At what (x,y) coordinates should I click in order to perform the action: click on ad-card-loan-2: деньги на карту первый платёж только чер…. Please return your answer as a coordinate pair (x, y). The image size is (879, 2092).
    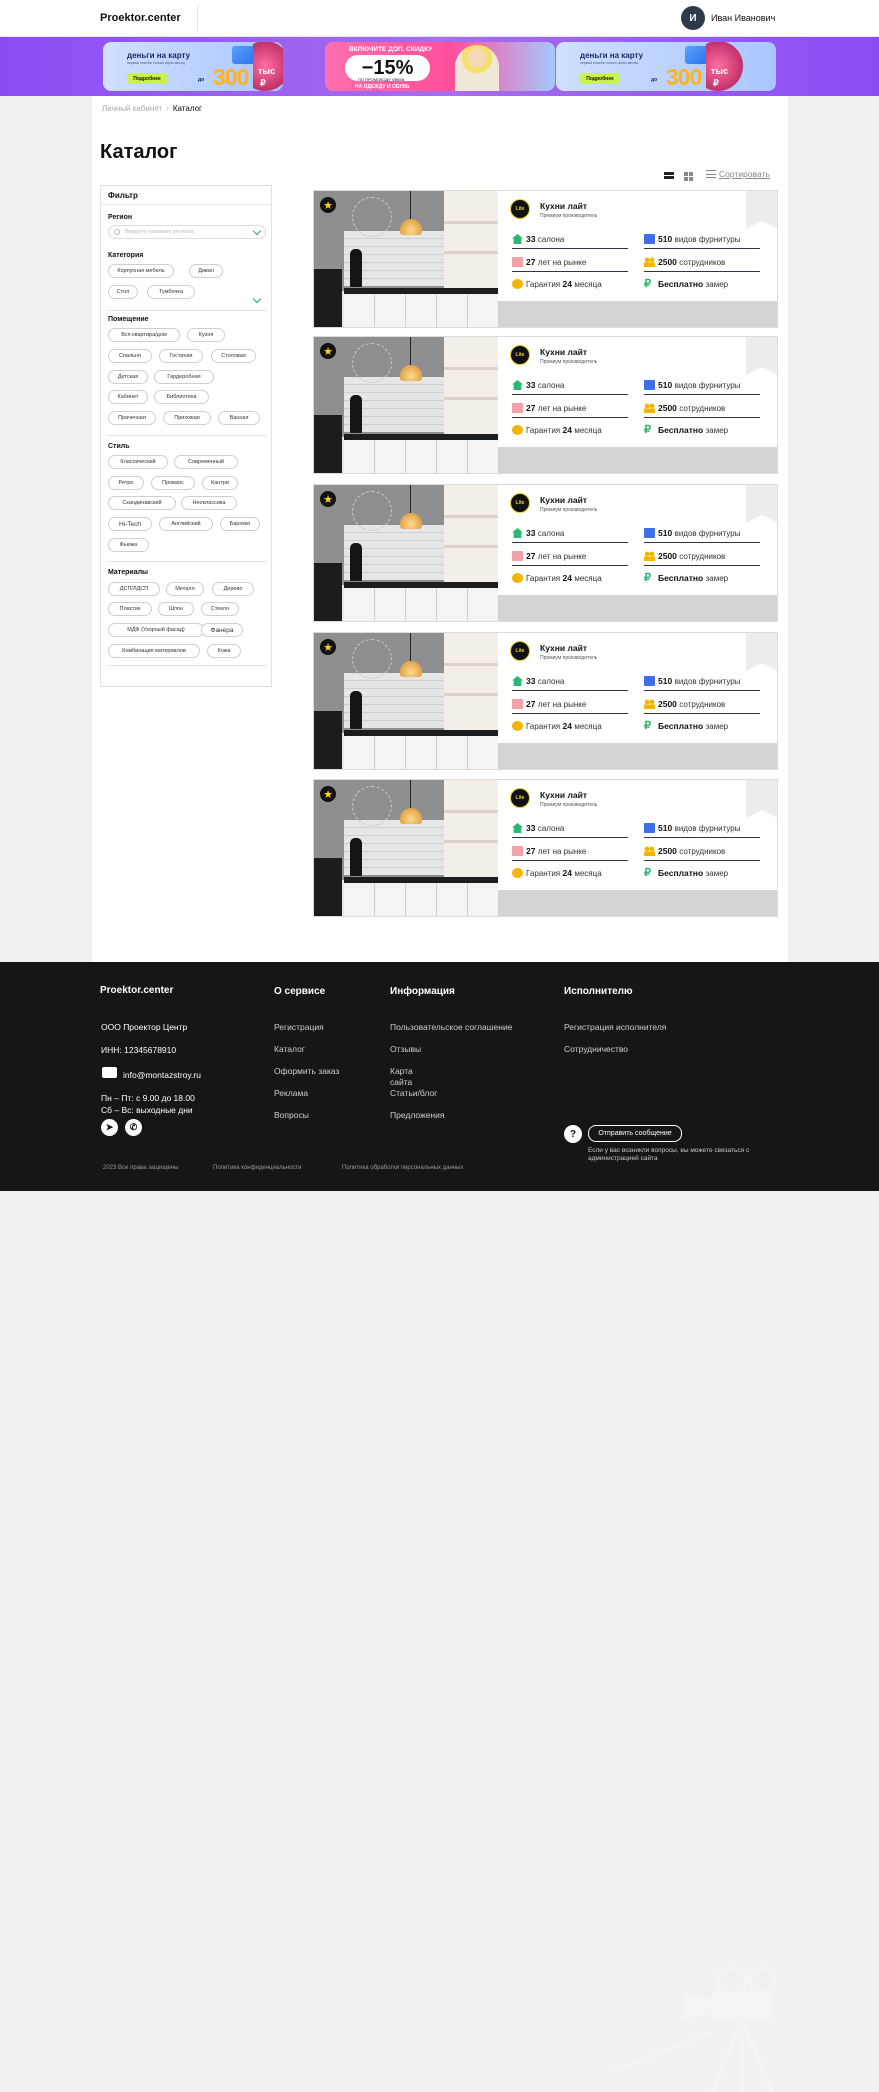
    Looking at the image, I should click on (666, 66).